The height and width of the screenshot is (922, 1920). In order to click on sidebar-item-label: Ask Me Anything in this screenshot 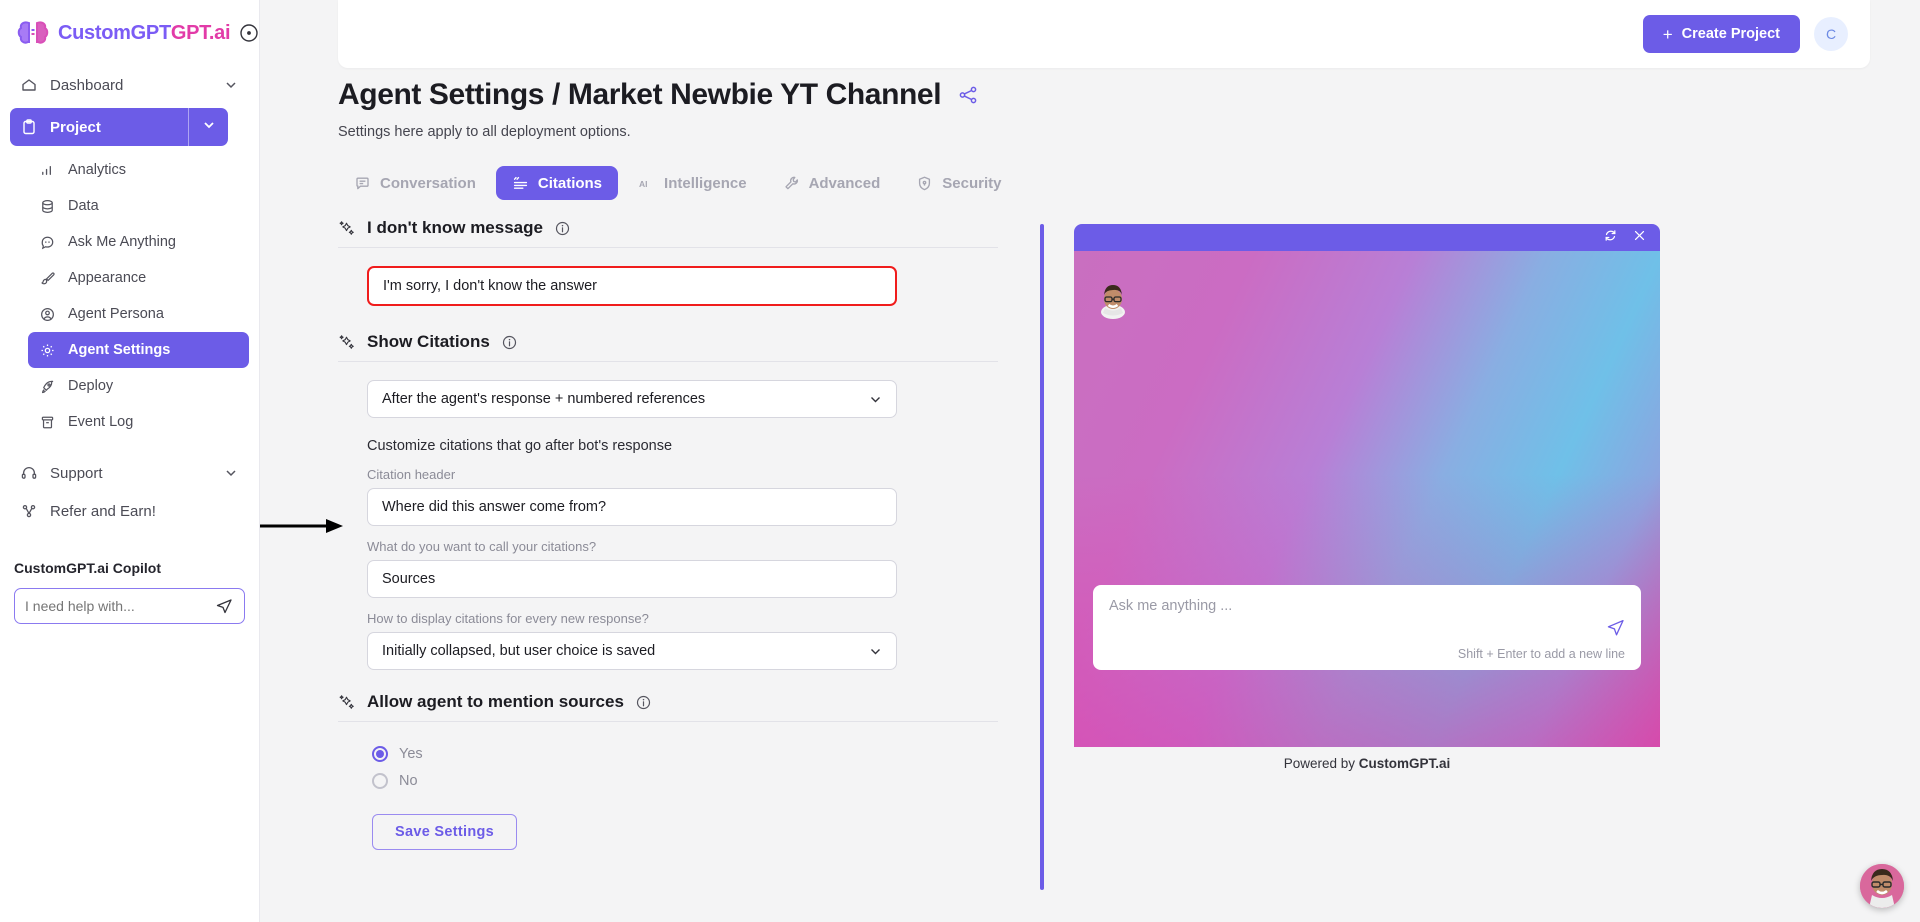, I will do `click(122, 242)`.